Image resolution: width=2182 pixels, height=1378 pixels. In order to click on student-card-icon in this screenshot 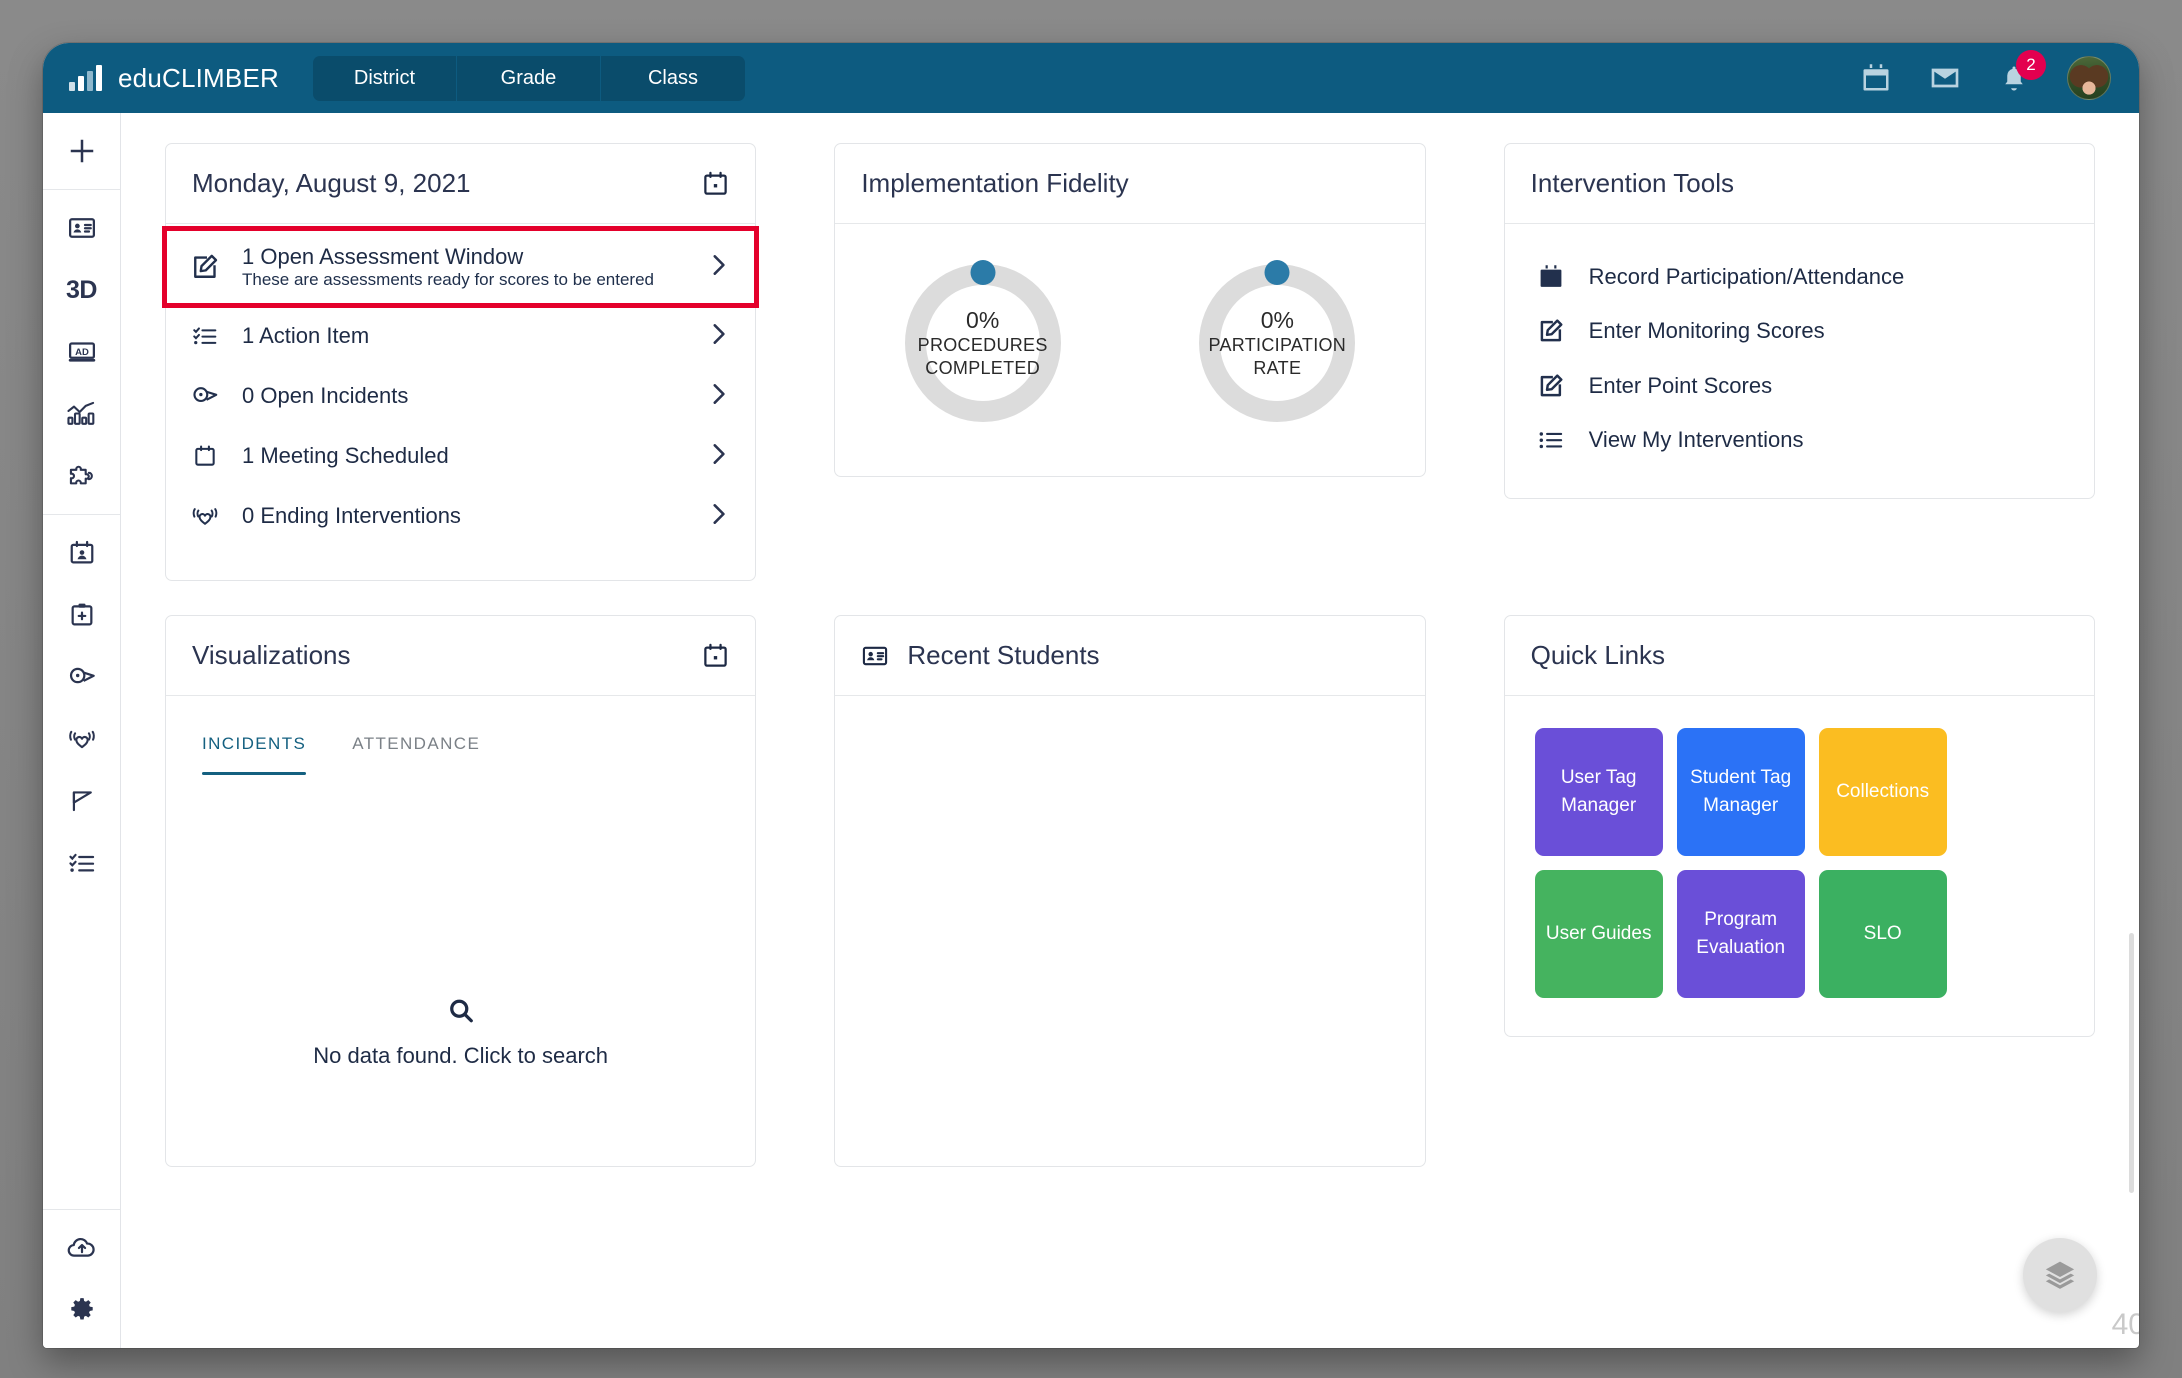, I will do `click(875, 656)`.